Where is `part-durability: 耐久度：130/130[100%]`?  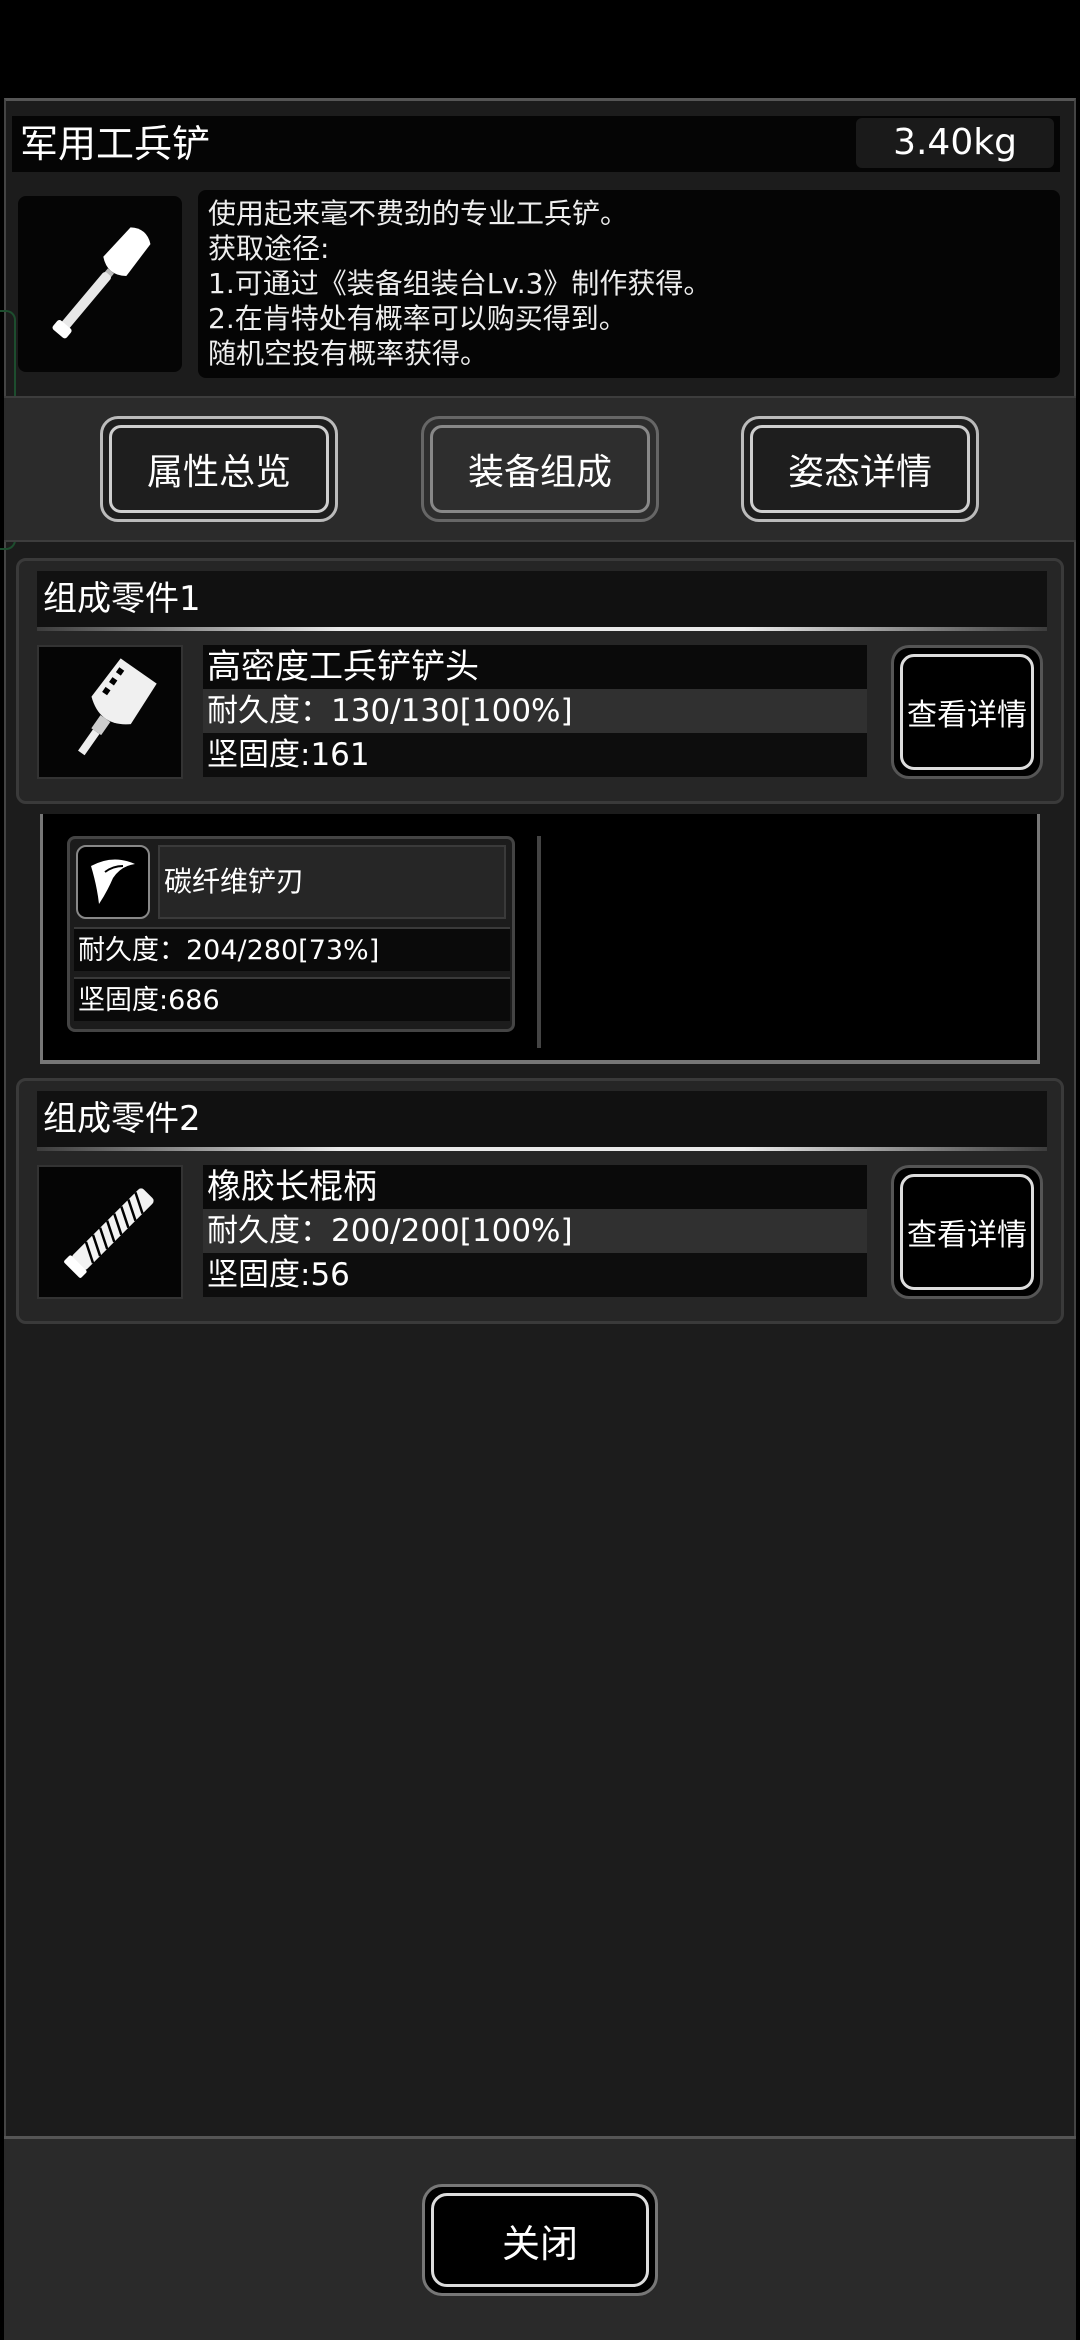 part-durability: 耐久度：130/130[100%] is located at coordinates (535, 711).